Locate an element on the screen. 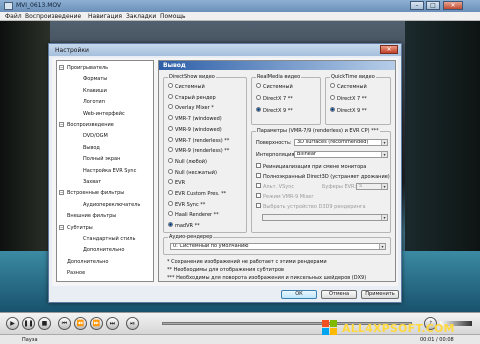 Image resolution: width=480 pixels, height=344 pixels. tree-item: Стандартный стиль is located at coordinates (109, 239).